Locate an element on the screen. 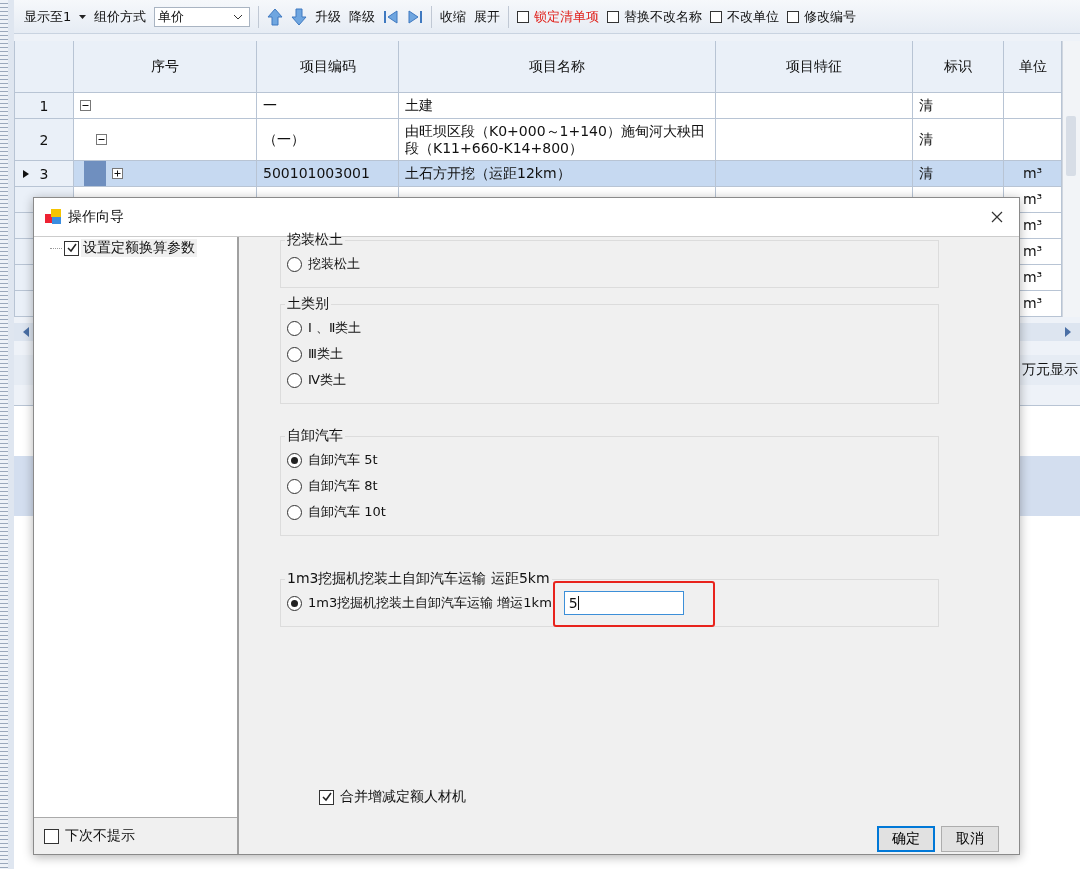 The height and width of the screenshot is (869, 1080). radio-label: 自卸汽车 8t is located at coordinates (343, 486).